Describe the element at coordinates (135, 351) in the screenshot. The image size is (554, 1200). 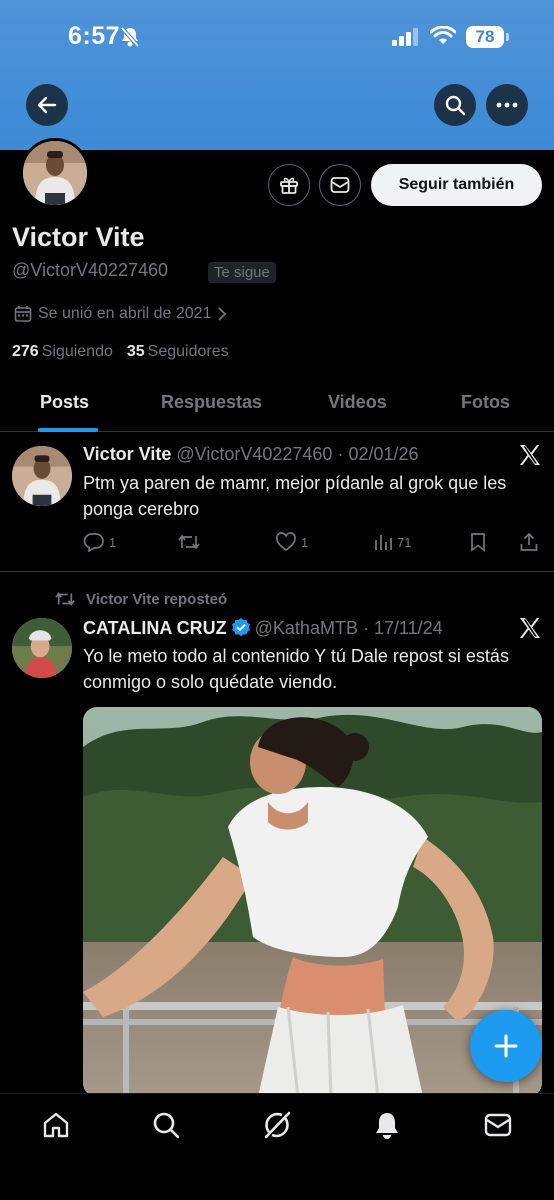
I see `followers-count: 35` at that location.